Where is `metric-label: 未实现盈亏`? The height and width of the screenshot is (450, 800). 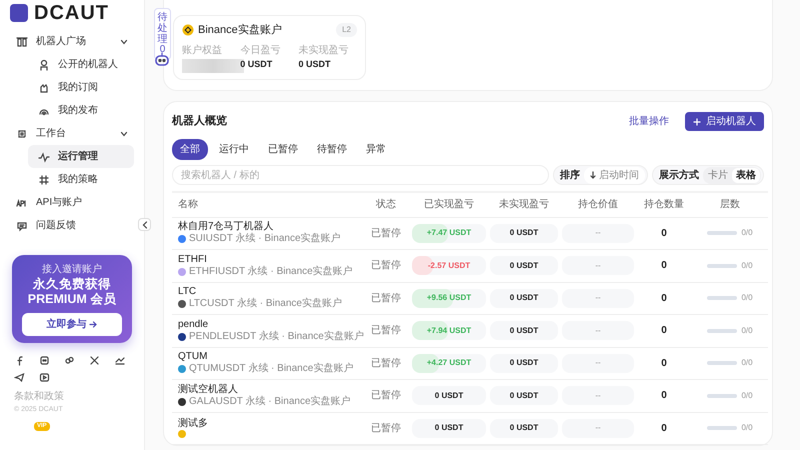 metric-label: 未实现盈亏 is located at coordinates (324, 51).